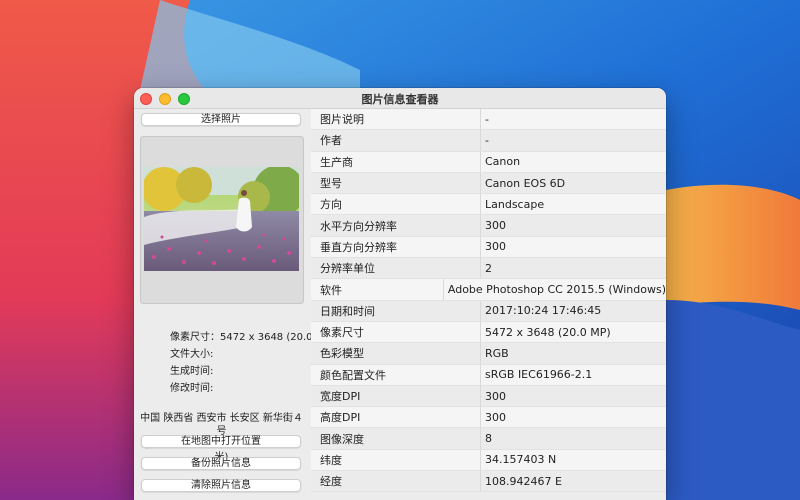 This screenshot has height=500, width=800. What do you see at coordinates (396, 310) in the screenshot?
I see `property-name: 日期和时间` at bounding box center [396, 310].